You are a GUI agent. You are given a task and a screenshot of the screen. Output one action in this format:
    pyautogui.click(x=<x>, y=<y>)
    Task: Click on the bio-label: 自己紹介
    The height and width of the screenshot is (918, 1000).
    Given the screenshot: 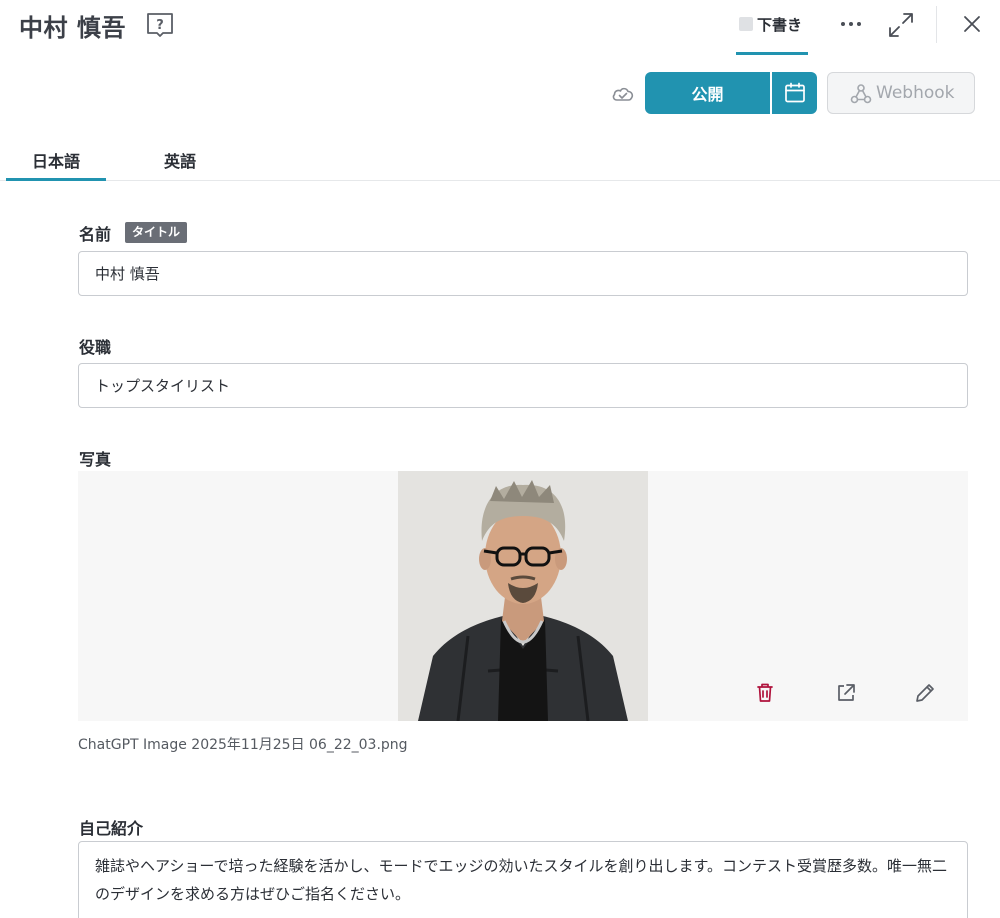 What is the action you would take?
    pyautogui.click(x=111, y=828)
    